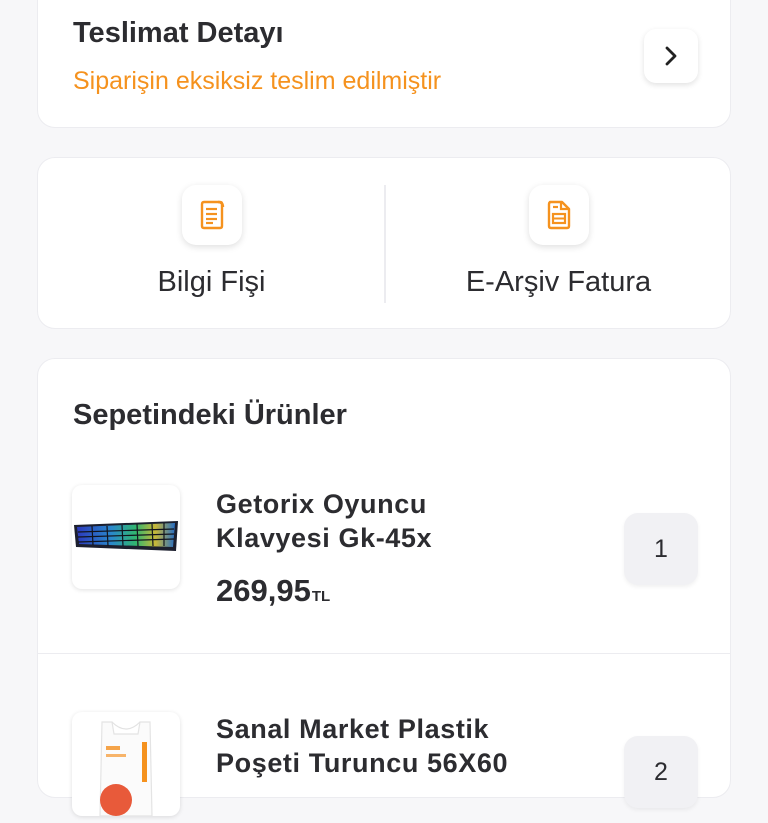 The height and width of the screenshot is (823, 768). I want to click on delivery-status-text: Siparişin eksiksiz teslim edilmiştir, so click(257, 81).